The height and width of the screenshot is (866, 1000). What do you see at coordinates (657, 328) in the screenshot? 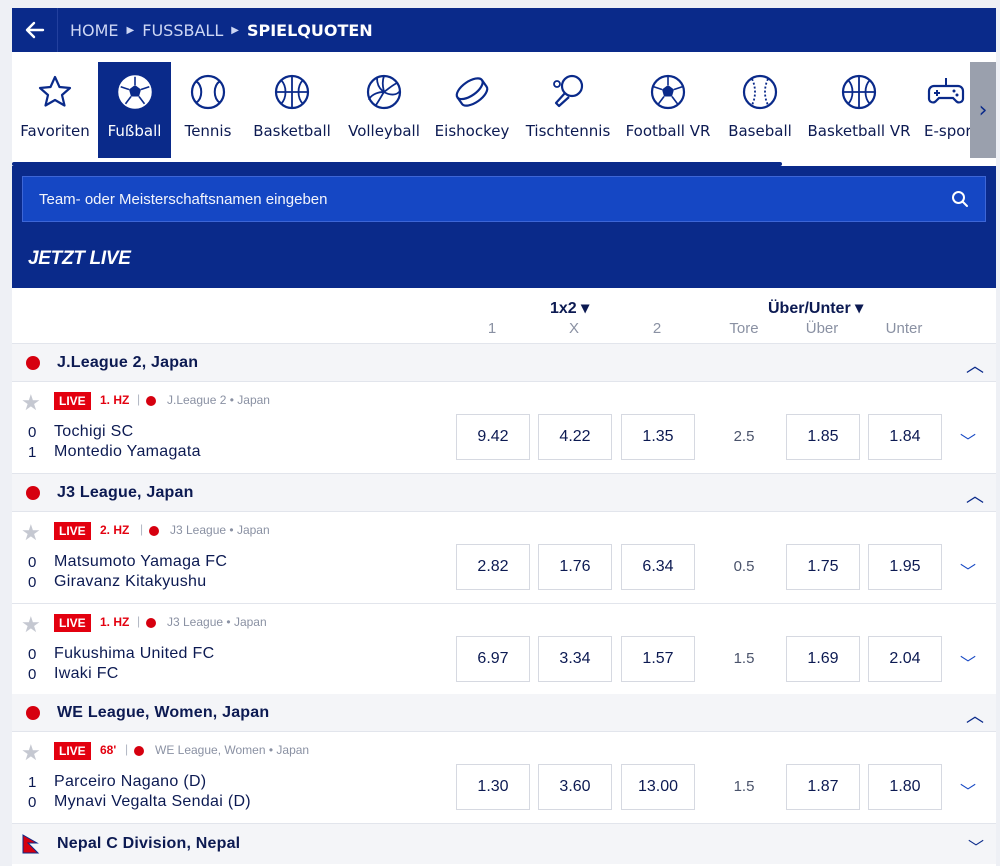
I see `column-2: 2` at bounding box center [657, 328].